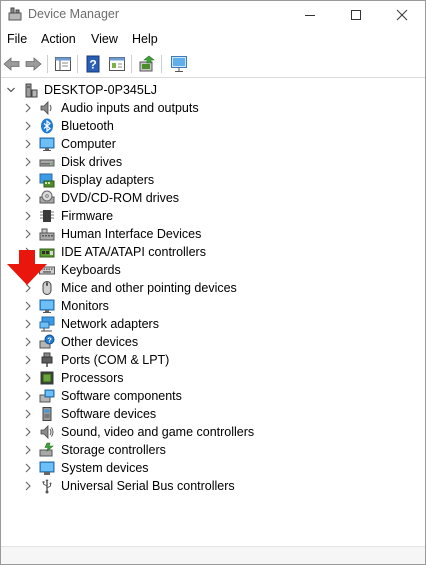  I want to click on tree-item-label: DVD/CD-ROM drives, so click(120, 198).